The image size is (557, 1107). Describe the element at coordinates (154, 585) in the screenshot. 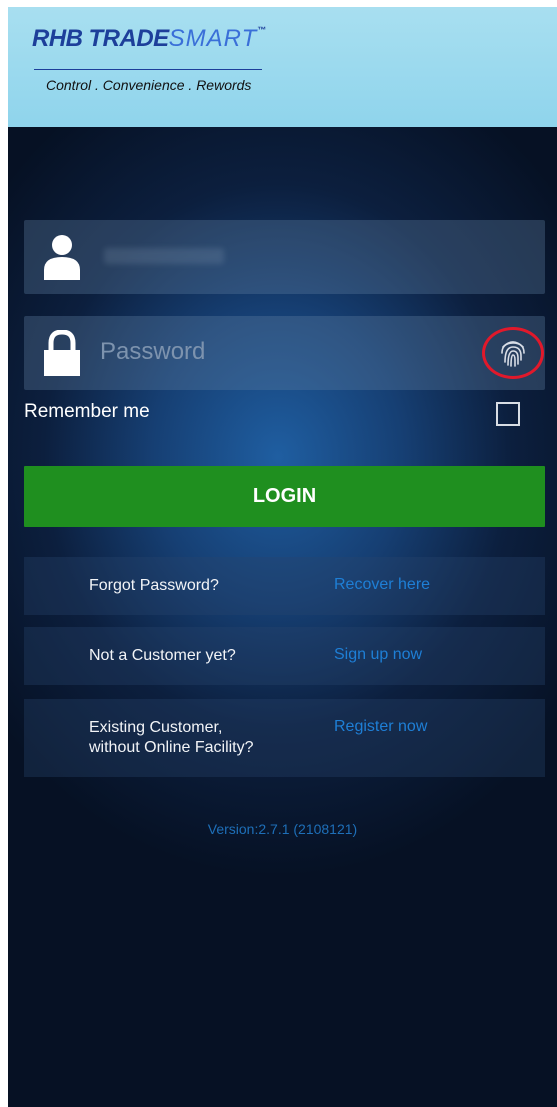

I see `forgot-password-text: Forgot Password?` at that location.